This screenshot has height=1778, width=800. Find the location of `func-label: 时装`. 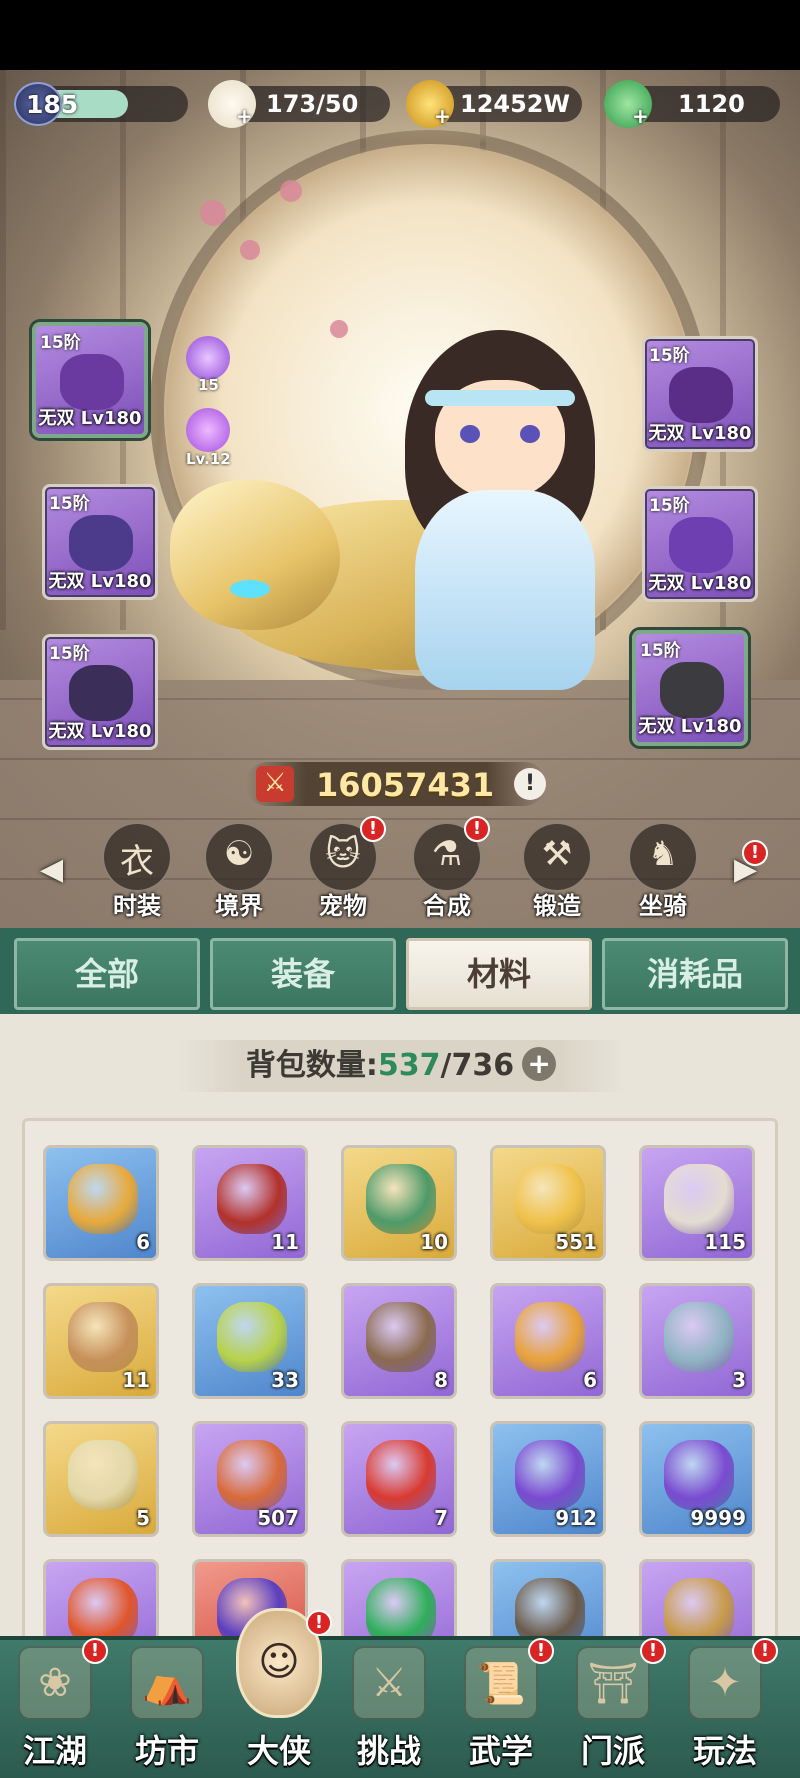

func-label: 时装 is located at coordinates (137, 906).